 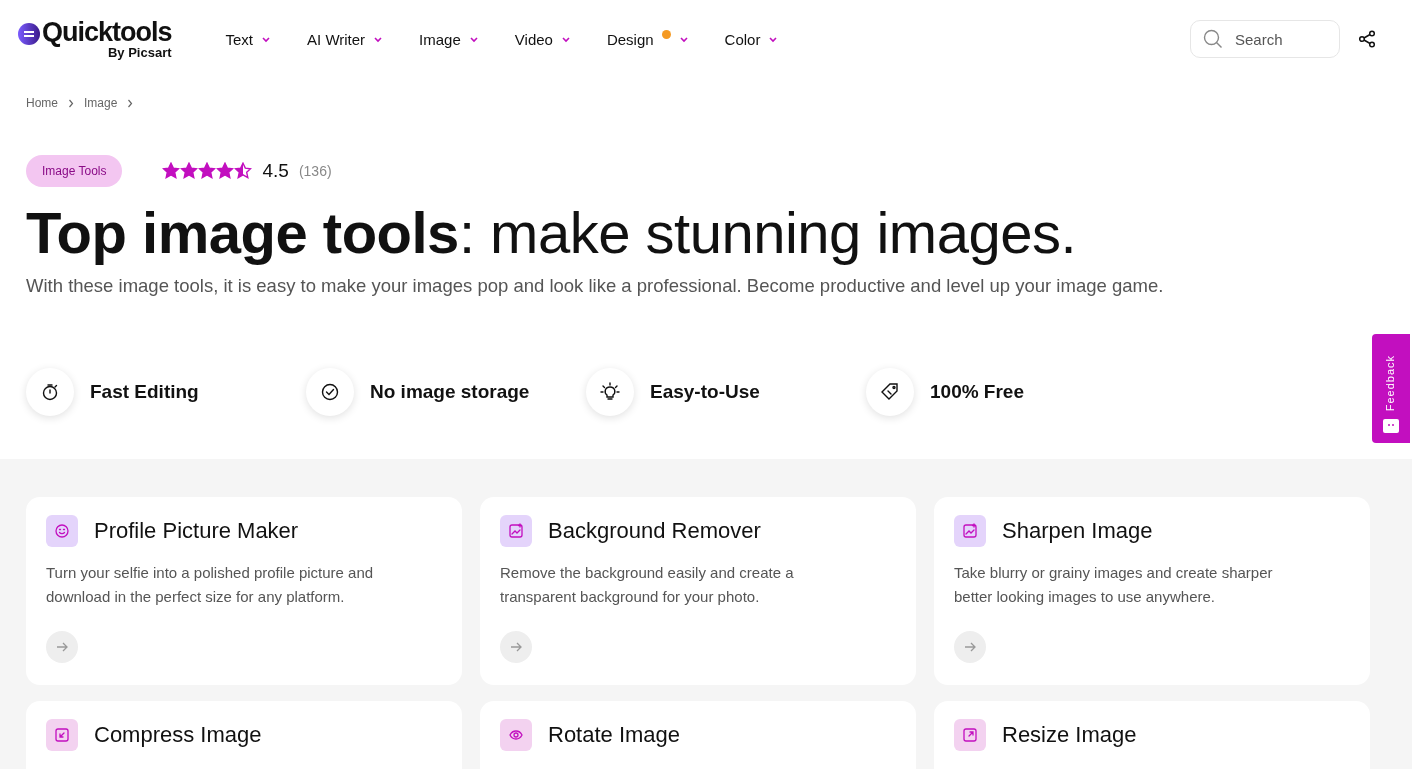 I want to click on check-icon, so click(x=330, y=391).